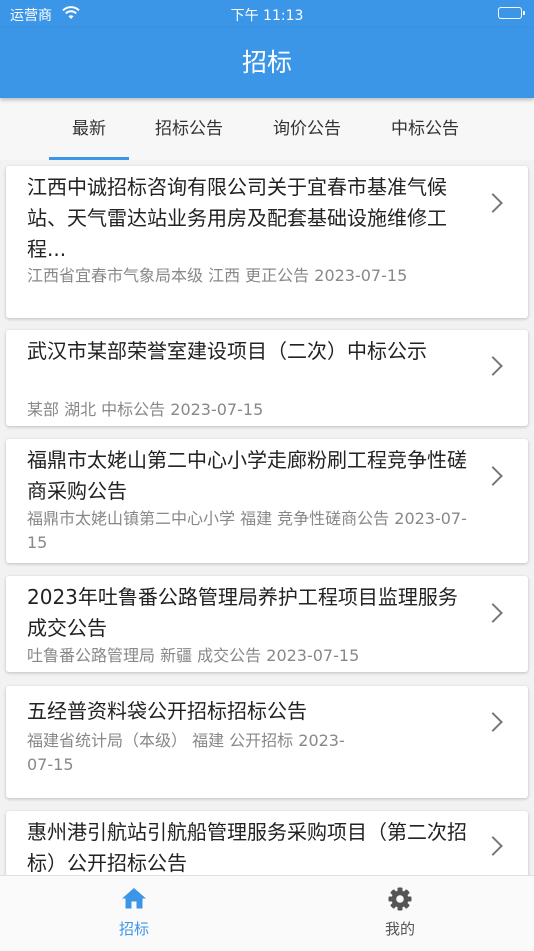 Image resolution: width=534 pixels, height=951 pixels. I want to click on item-meta: 福鼎市太姥山镇第二中心小学 福建 竞争性磋商公告 2023-07-15, so click(247, 530).